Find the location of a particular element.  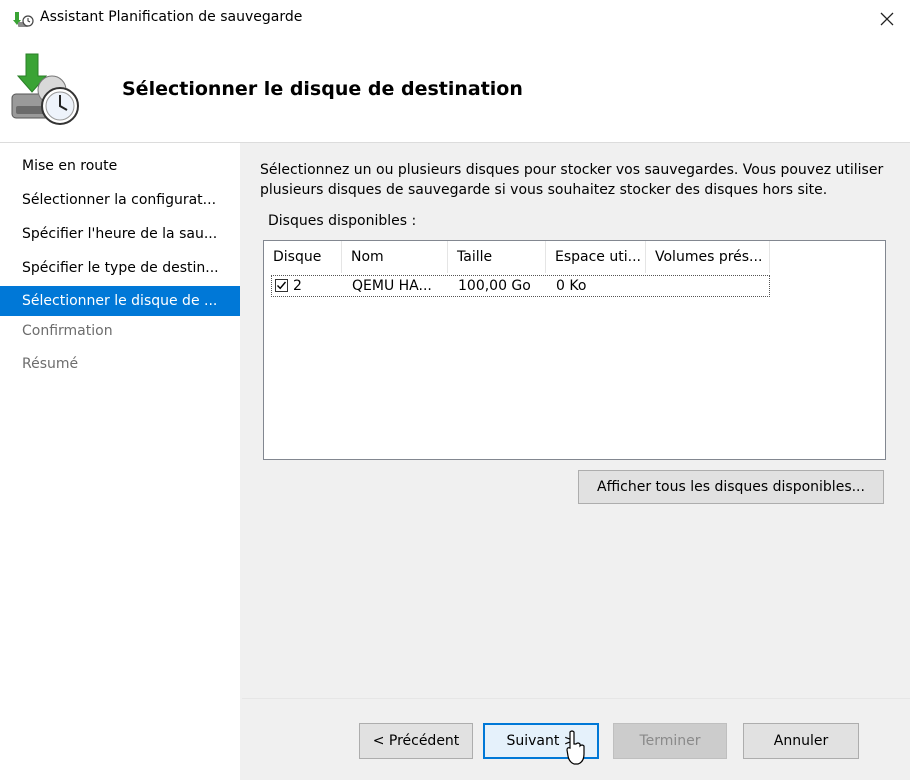

nav-step-confirmation: Confirmation is located at coordinates (67, 331).